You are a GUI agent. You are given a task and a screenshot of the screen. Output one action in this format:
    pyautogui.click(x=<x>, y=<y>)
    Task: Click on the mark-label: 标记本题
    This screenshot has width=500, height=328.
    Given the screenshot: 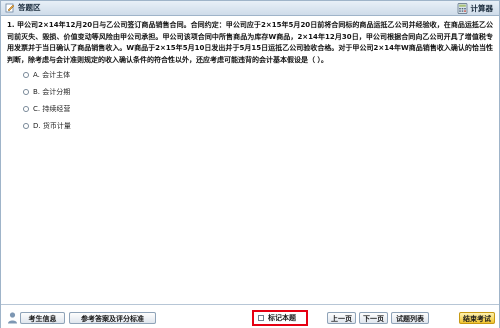 What is the action you would take?
    pyautogui.click(x=282, y=318)
    